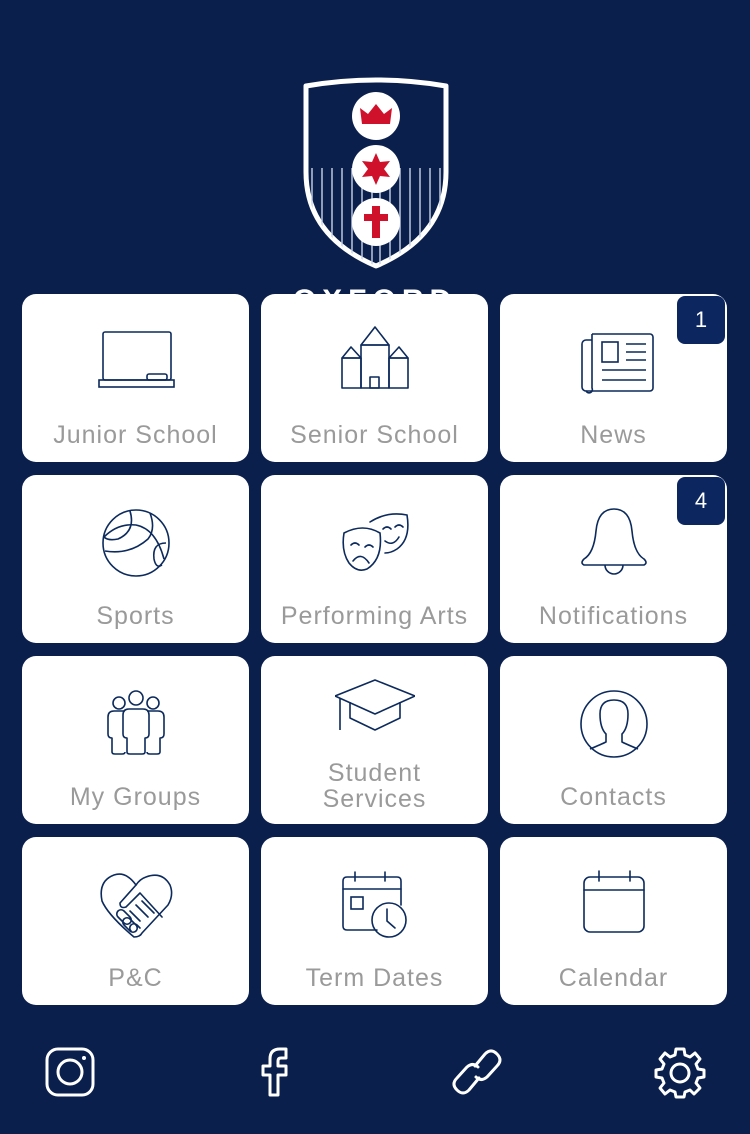 The image size is (750, 1134). What do you see at coordinates (374, 773) in the screenshot?
I see `tile-label-line1: Student` at bounding box center [374, 773].